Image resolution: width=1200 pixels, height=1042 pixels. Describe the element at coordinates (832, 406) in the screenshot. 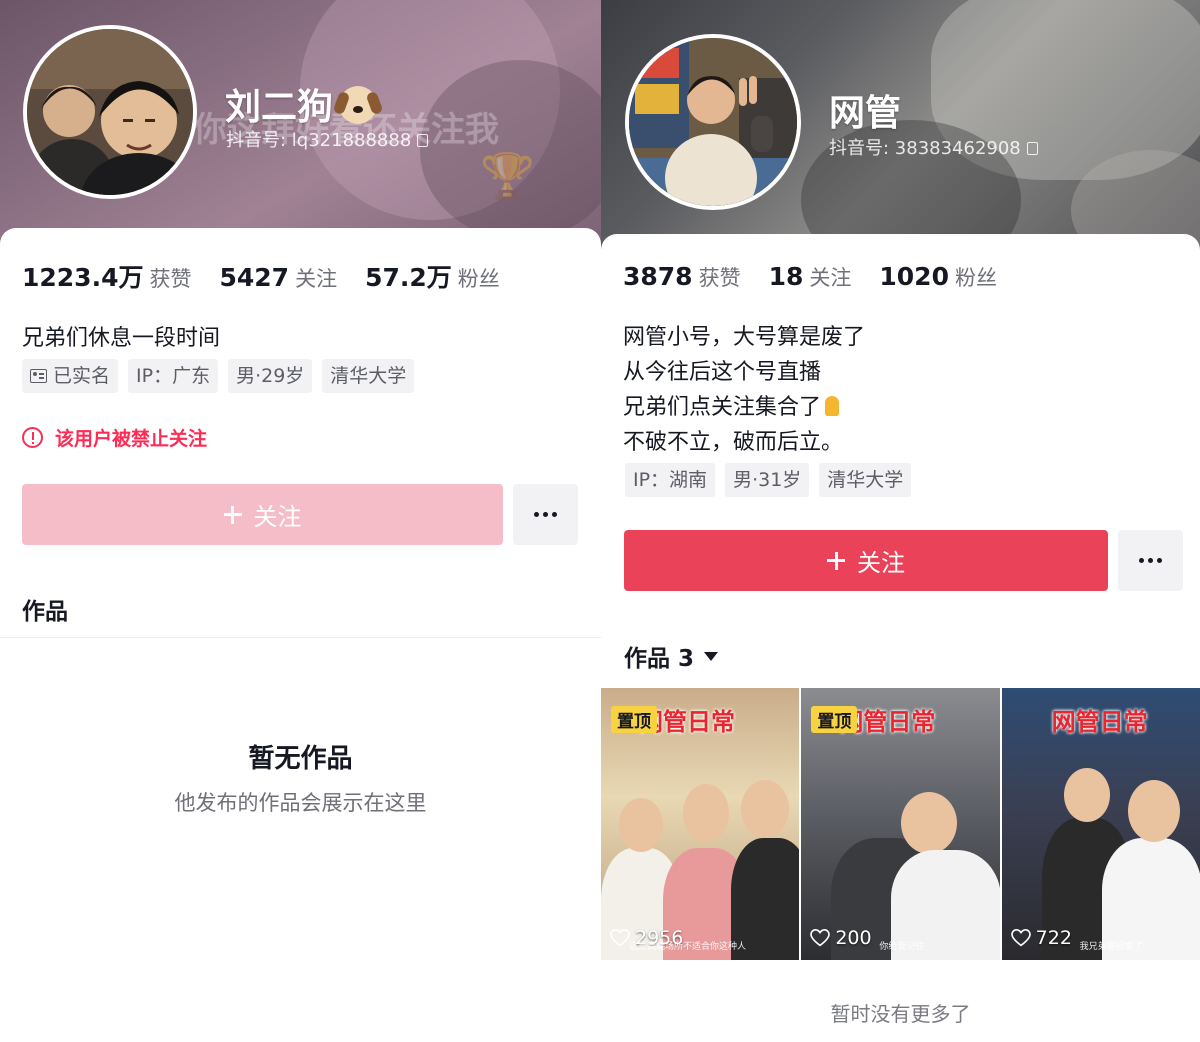

I see `praying-hands-icon` at that location.